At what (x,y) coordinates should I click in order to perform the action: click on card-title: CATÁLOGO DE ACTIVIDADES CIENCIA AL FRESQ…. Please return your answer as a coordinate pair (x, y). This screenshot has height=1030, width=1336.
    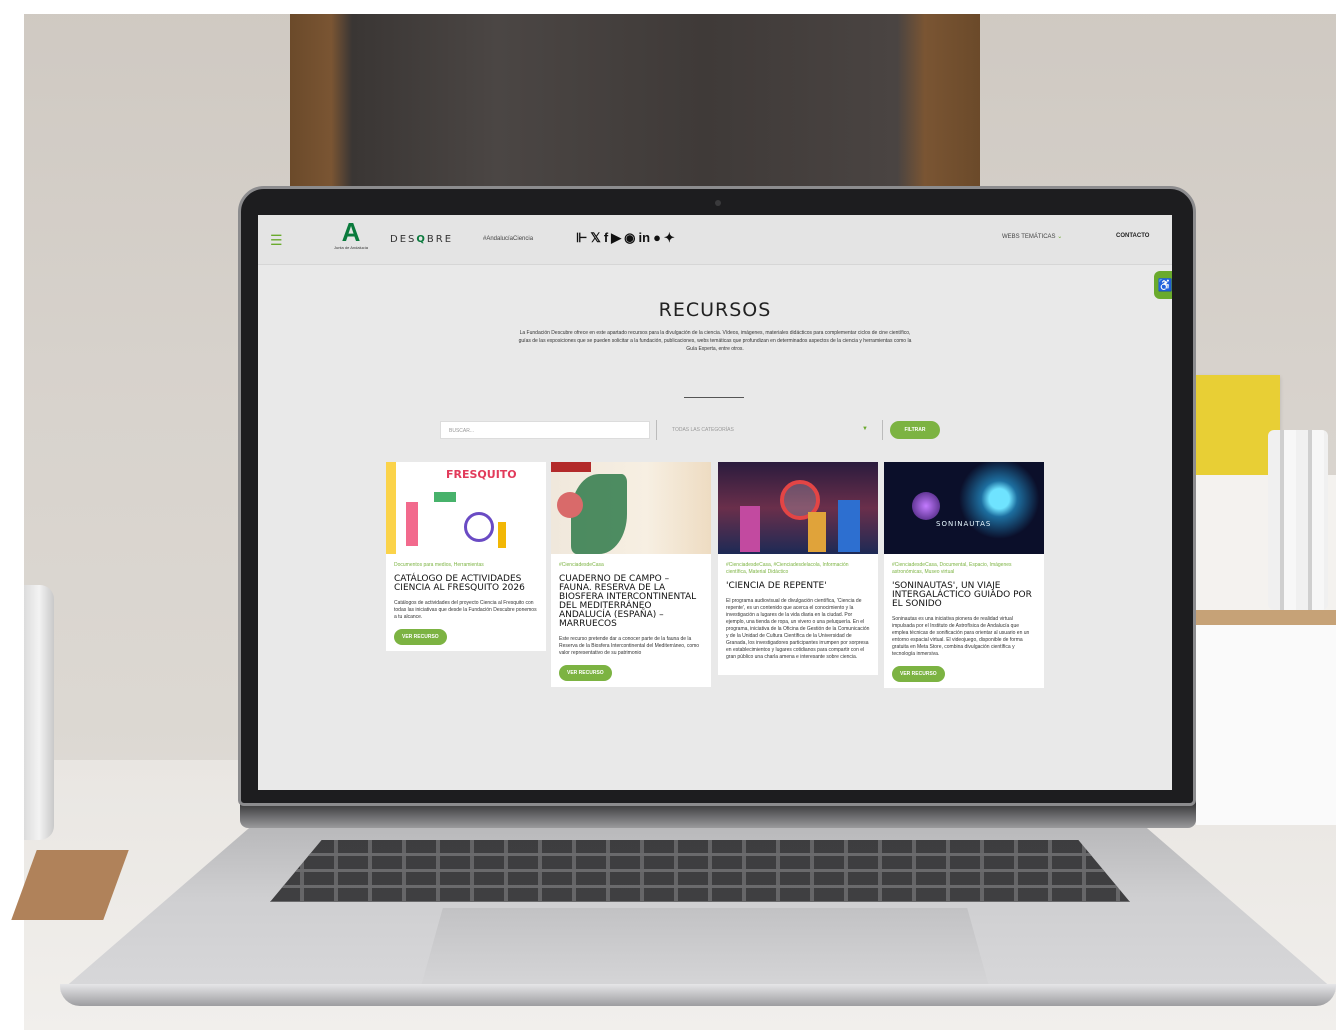
    Looking at the image, I should click on (466, 584).